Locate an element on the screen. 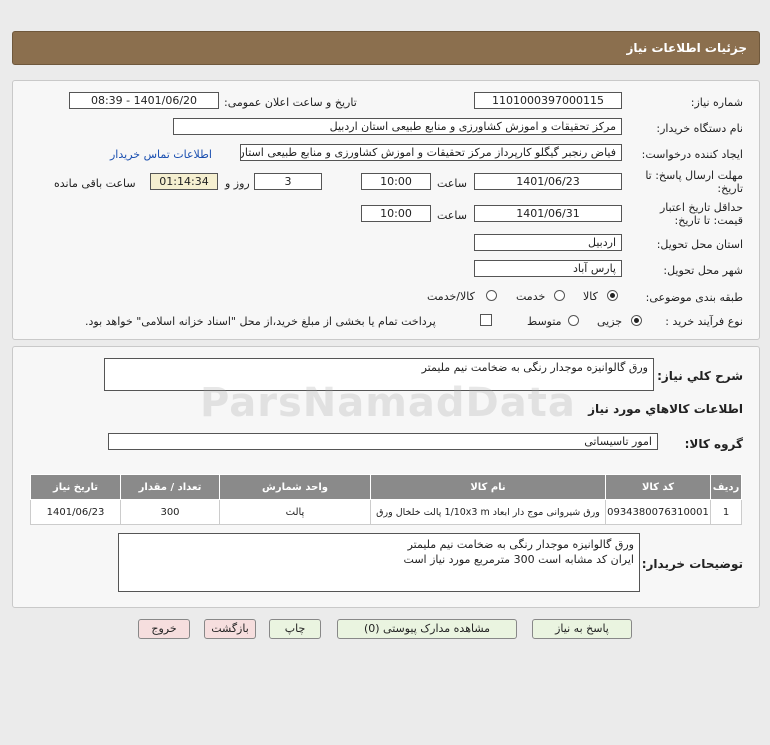 The width and height of the screenshot is (770, 745). cell-code: 0934380076310001 is located at coordinates (658, 512).